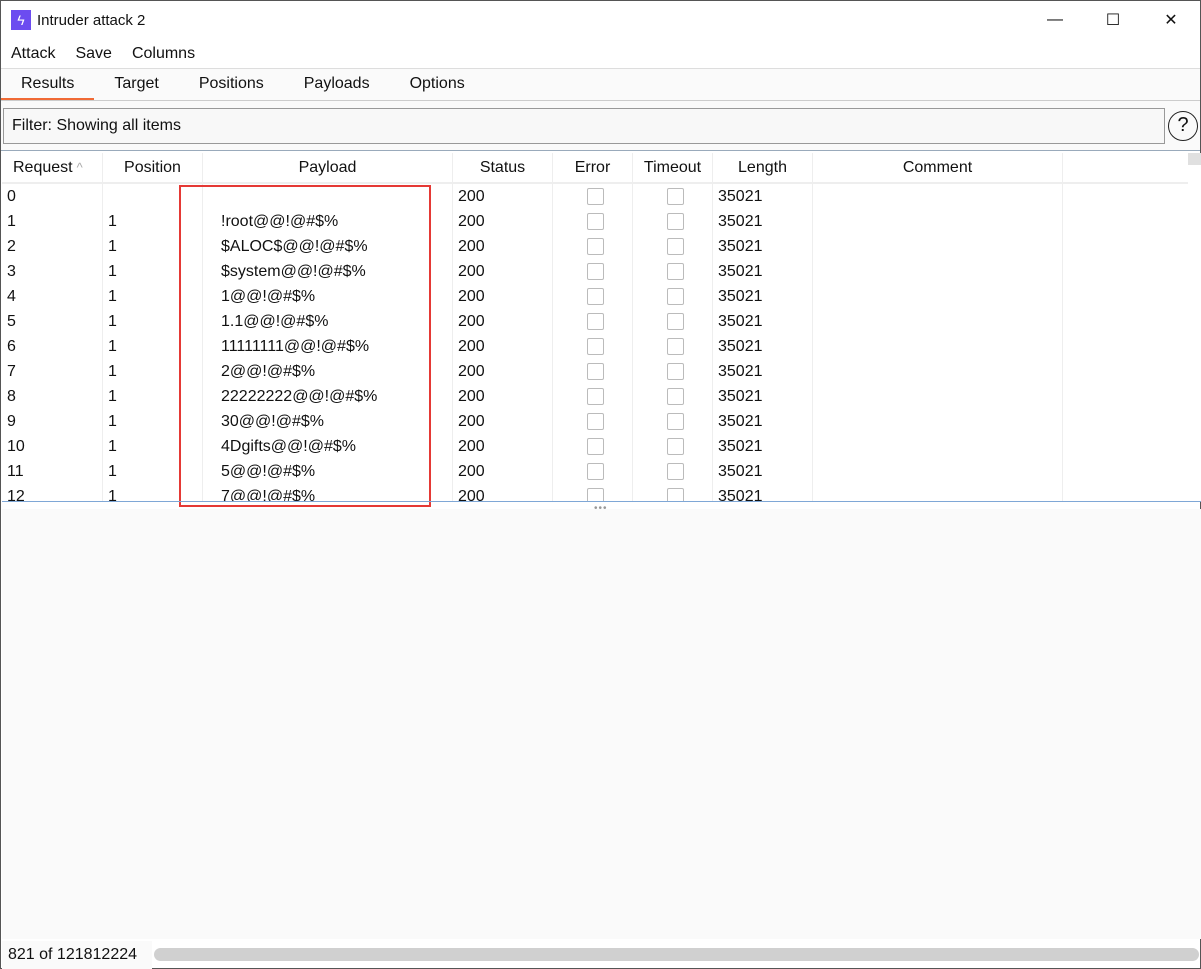 The image size is (1201, 969). Describe the element at coordinates (52, 321) in the screenshot. I see `cell-request: 5` at that location.